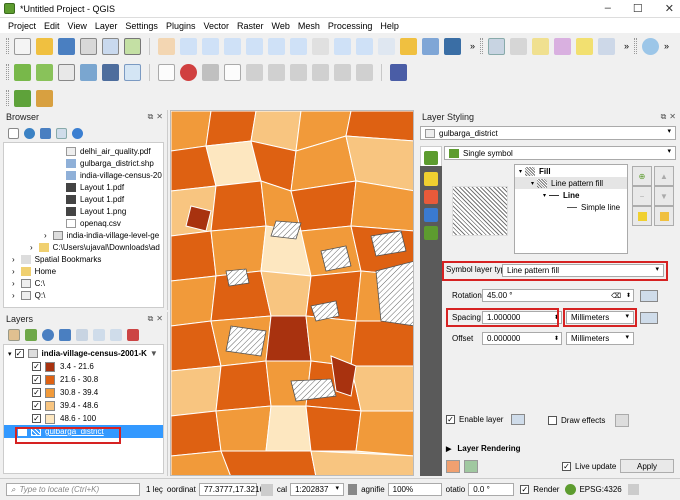 This screenshot has width=680, height=500. Describe the element at coordinates (593, 489) in the screenshot. I see `crs-status: EPSG:4326` at that location.